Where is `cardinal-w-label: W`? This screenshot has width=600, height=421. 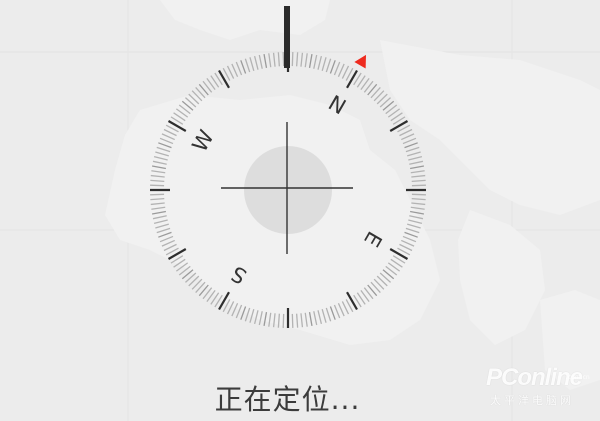 cardinal-w-label: W is located at coordinates (203, 141).